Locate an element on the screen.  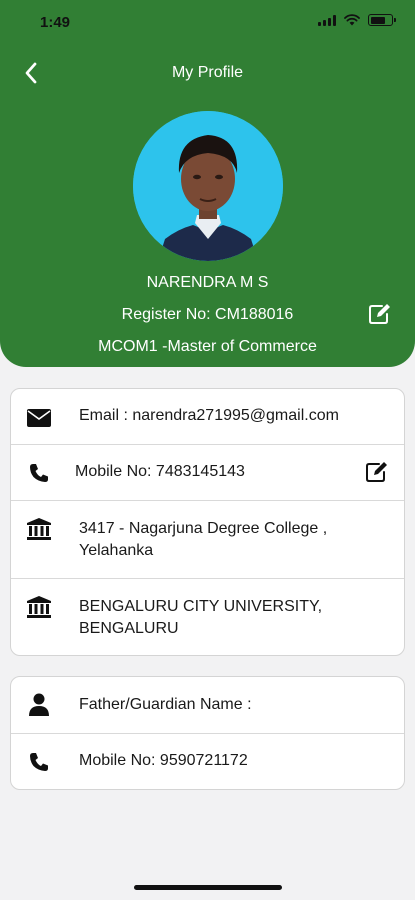
avatar is located at coordinates (208, 186).